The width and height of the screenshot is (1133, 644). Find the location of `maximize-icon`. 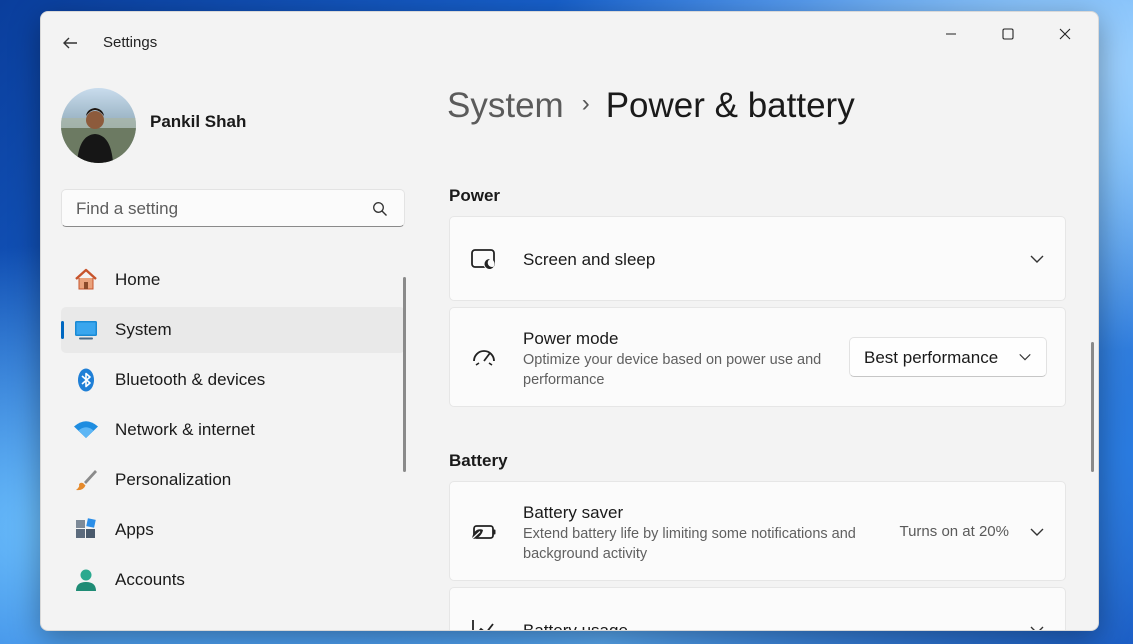

maximize-icon is located at coordinates (1008, 34).